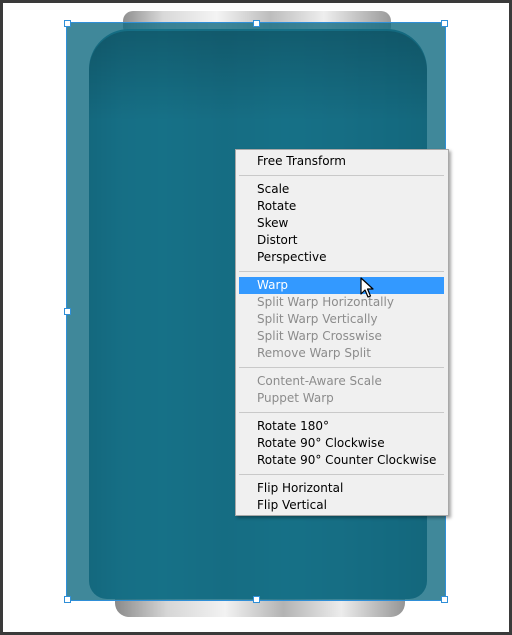 Image resolution: width=512 pixels, height=635 pixels. What do you see at coordinates (67, 311) in the screenshot?
I see `transform-handle-middle-left` at bounding box center [67, 311].